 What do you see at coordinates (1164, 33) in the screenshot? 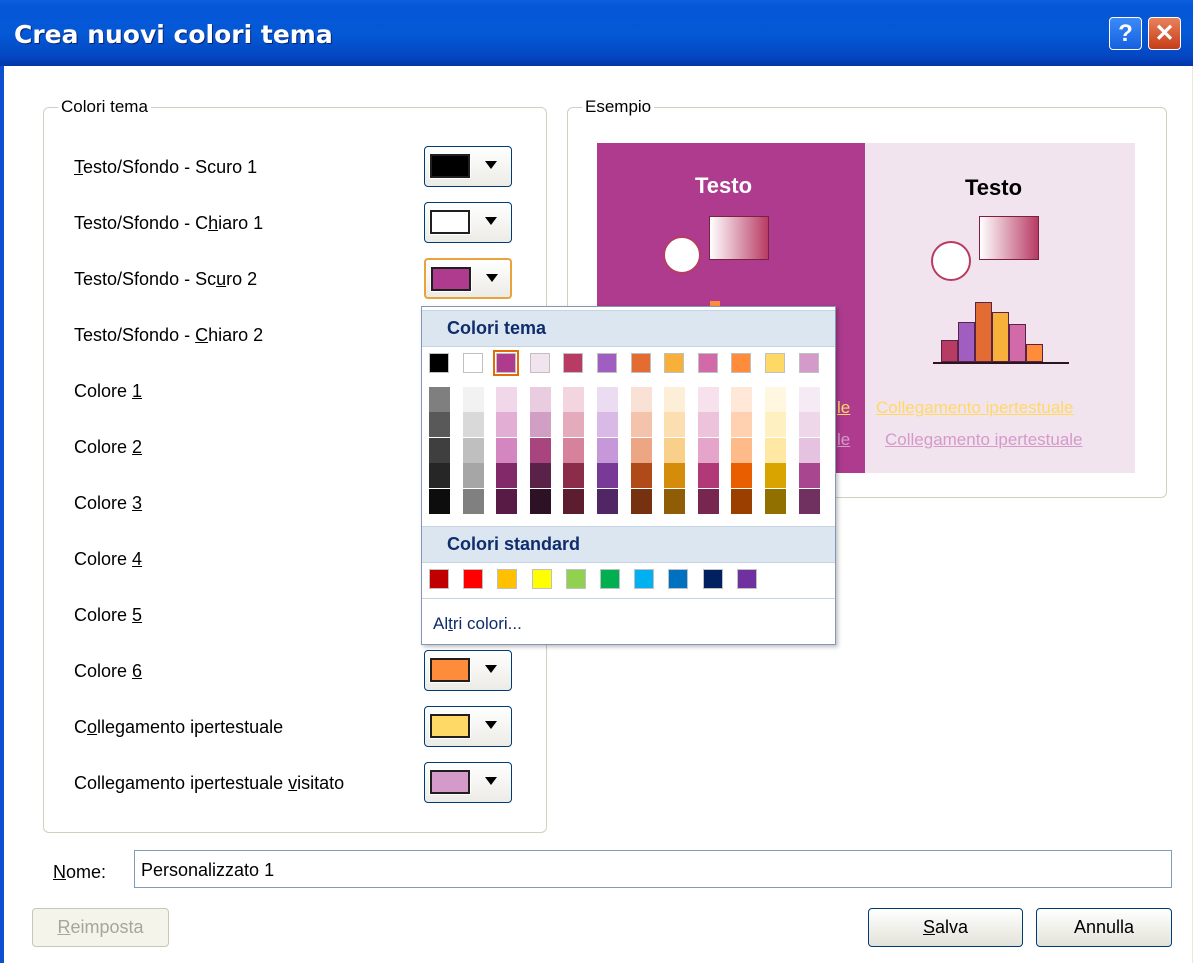
I see `close-button: ✕` at bounding box center [1164, 33].